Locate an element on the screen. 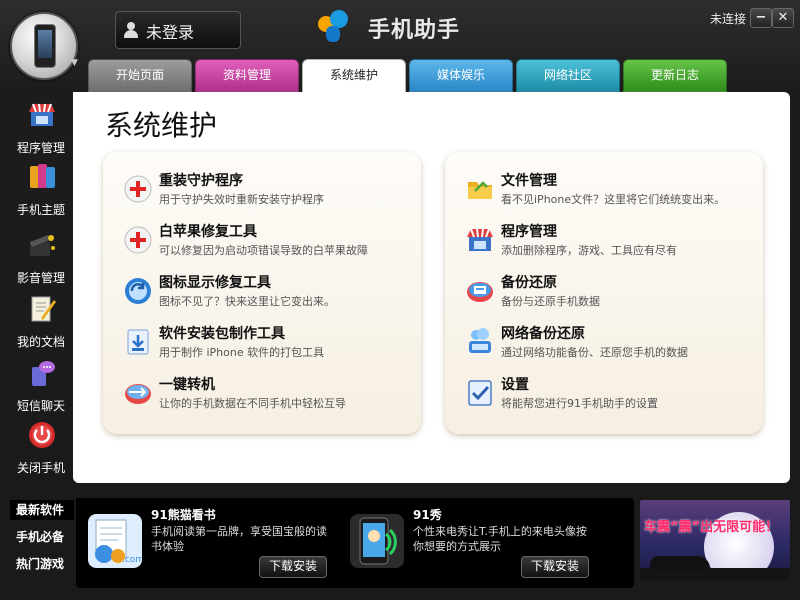 The width and height of the screenshot is (800, 600). promo-app-91-show: 91秀 个性来电秀让T.手机上的来电头像按你想要的方式展示 下载安装 is located at coordinates (468, 543).